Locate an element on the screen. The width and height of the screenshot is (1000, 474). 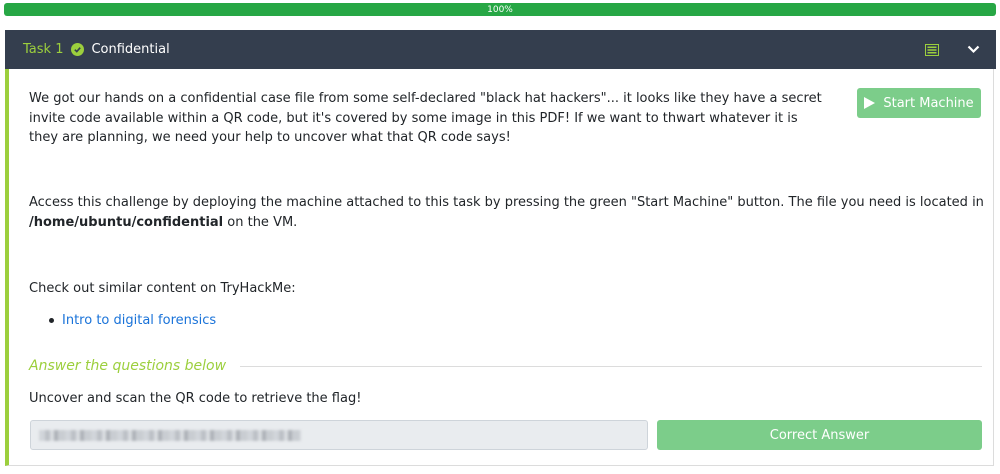
progress-label: 100% is located at coordinates (500, 9).